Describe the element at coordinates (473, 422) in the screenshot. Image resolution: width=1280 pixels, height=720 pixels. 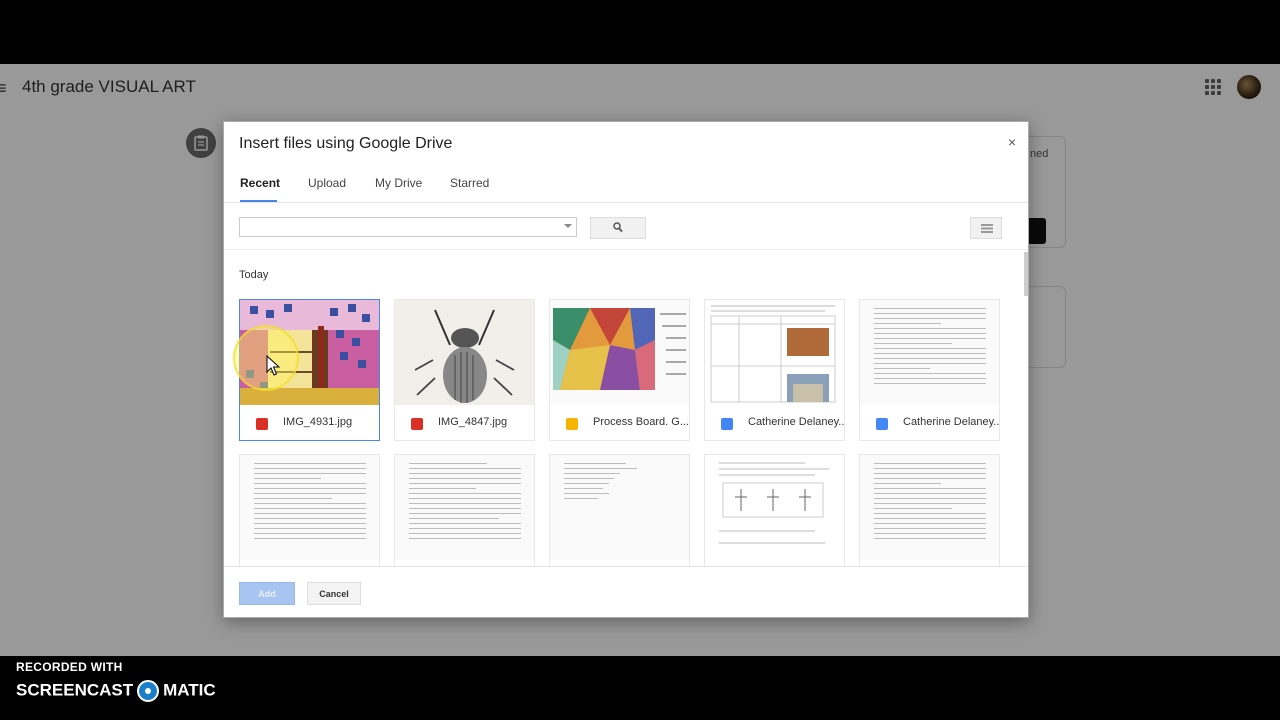
I see `file-name: IMG_4847.jpg` at that location.